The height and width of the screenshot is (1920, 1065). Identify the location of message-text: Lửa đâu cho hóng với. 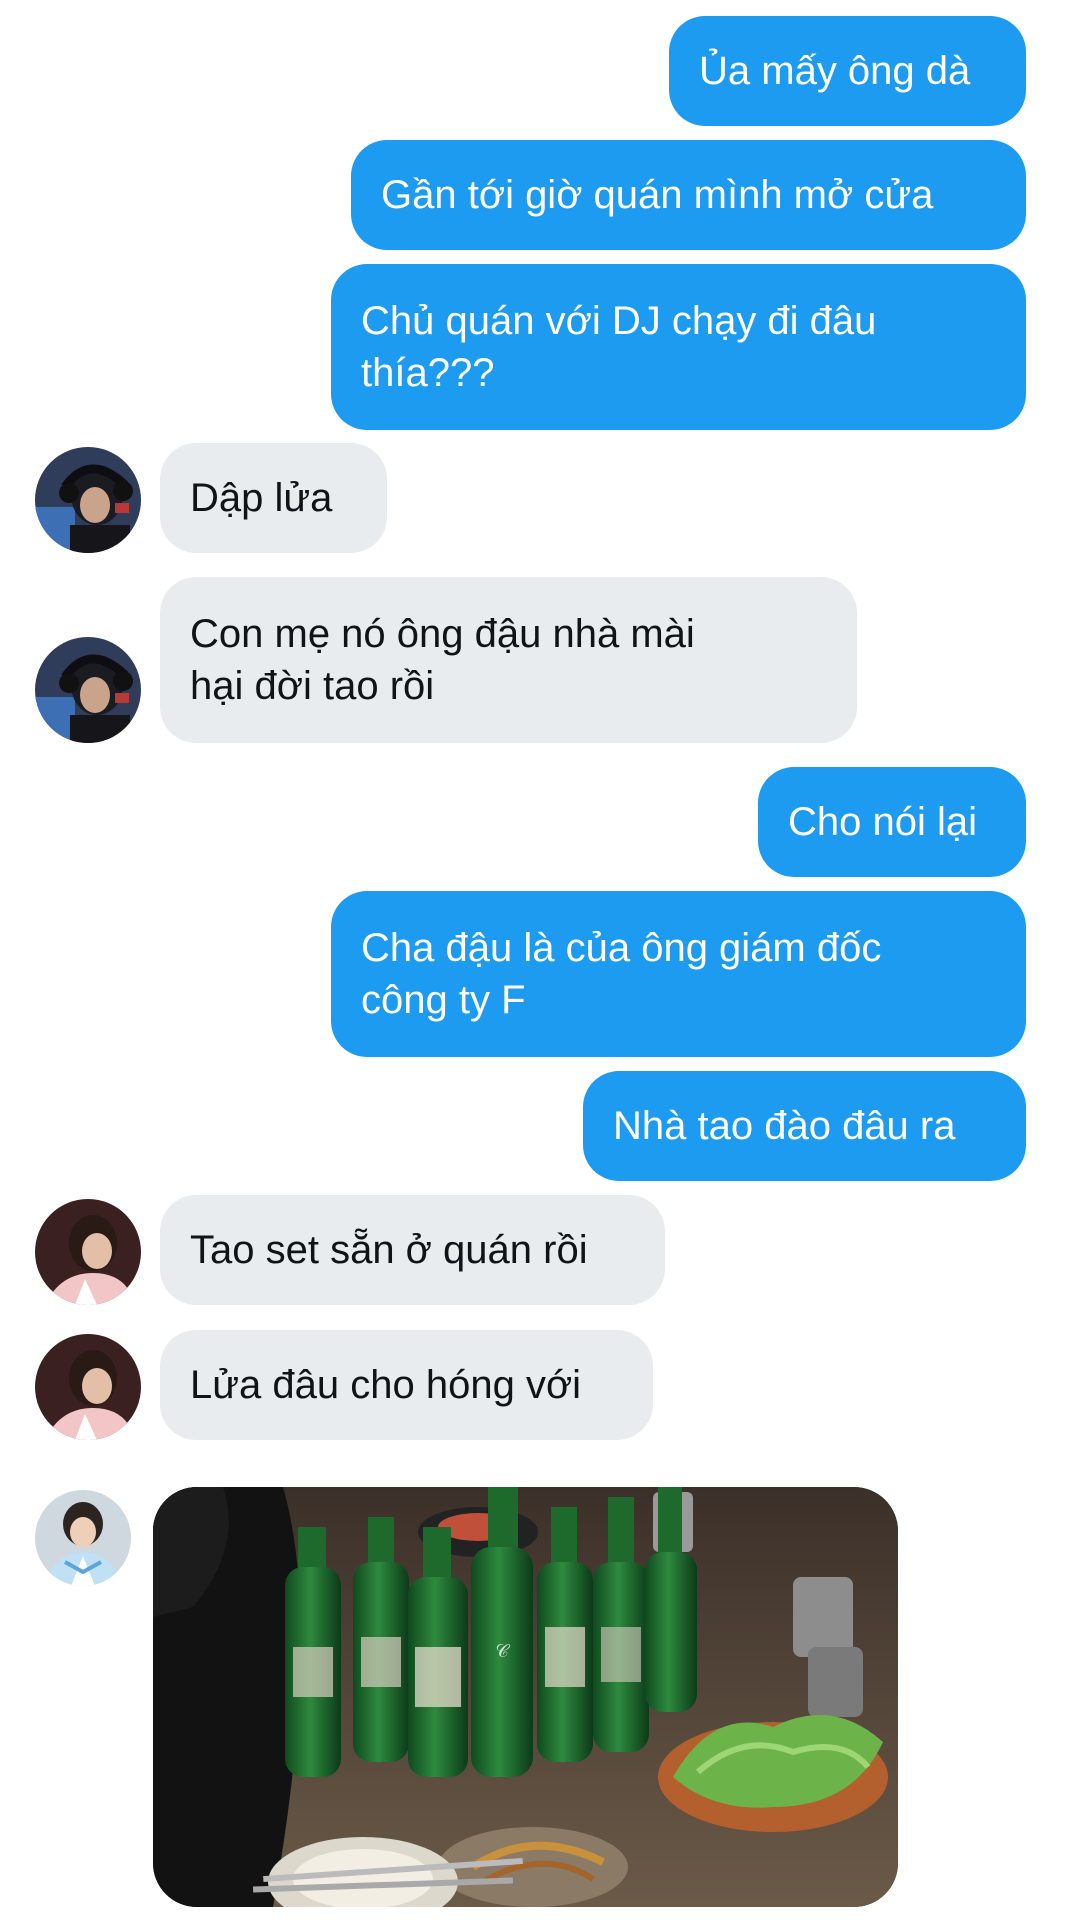
(386, 1385).